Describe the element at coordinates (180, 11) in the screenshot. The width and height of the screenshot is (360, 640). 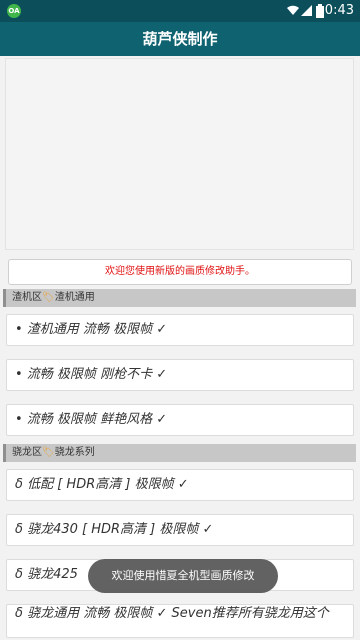
I see `status-bar: OA 10:43` at that location.